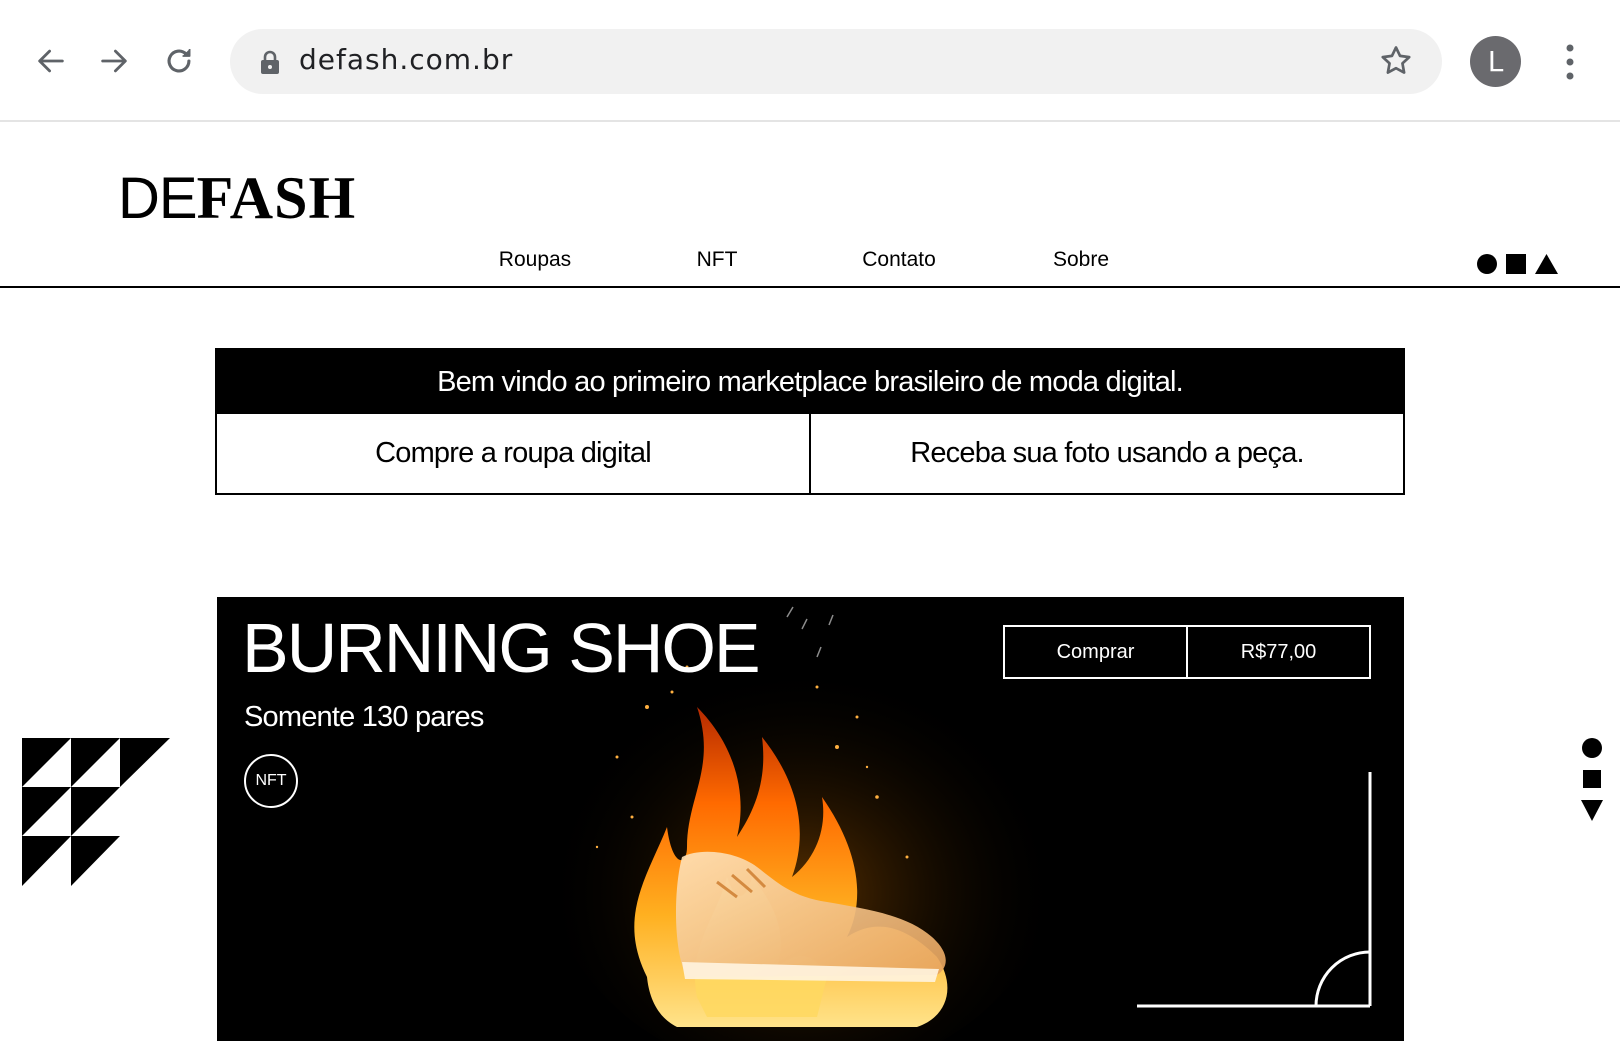 This screenshot has width=1620, height=1041. What do you see at coordinates (899, 260) in the screenshot?
I see `nav-link-contato: Contato` at bounding box center [899, 260].